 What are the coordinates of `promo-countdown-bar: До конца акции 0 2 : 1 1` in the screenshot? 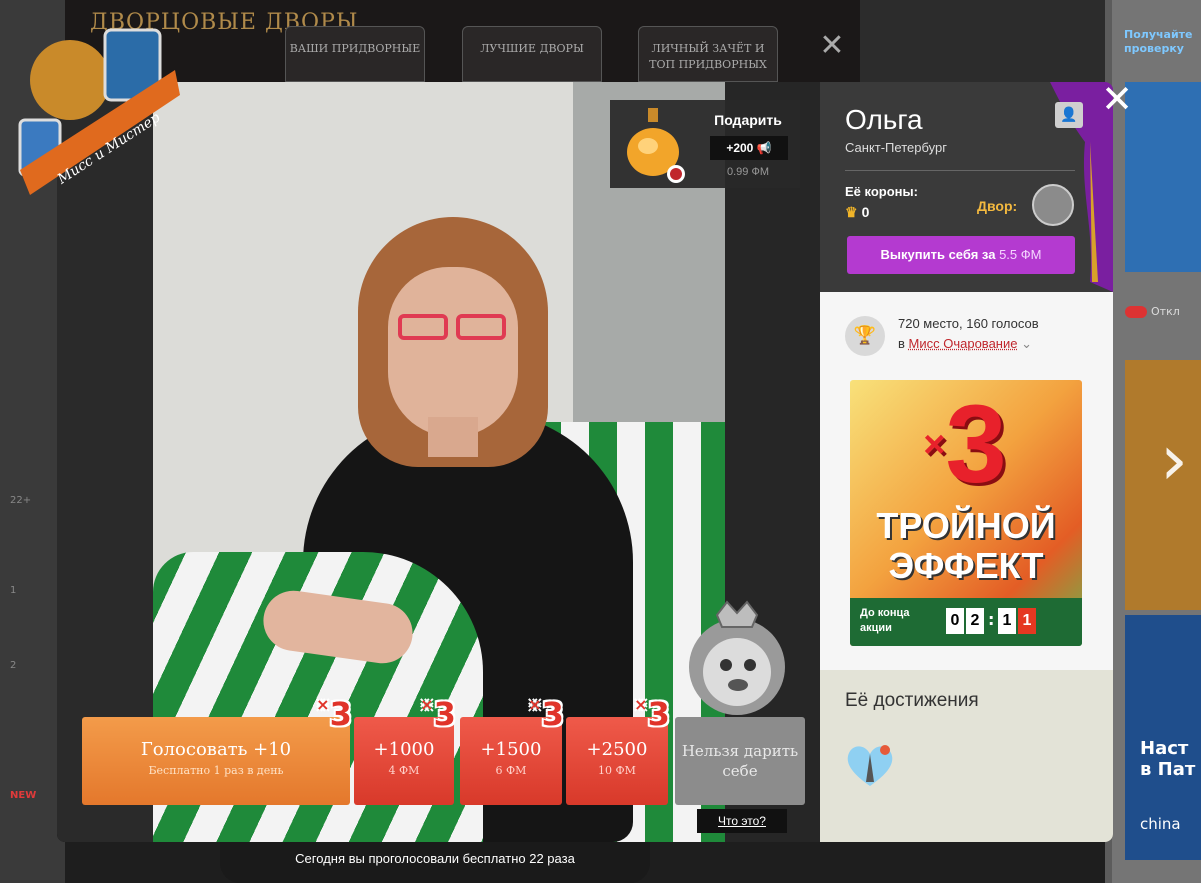 It's located at (966, 622).